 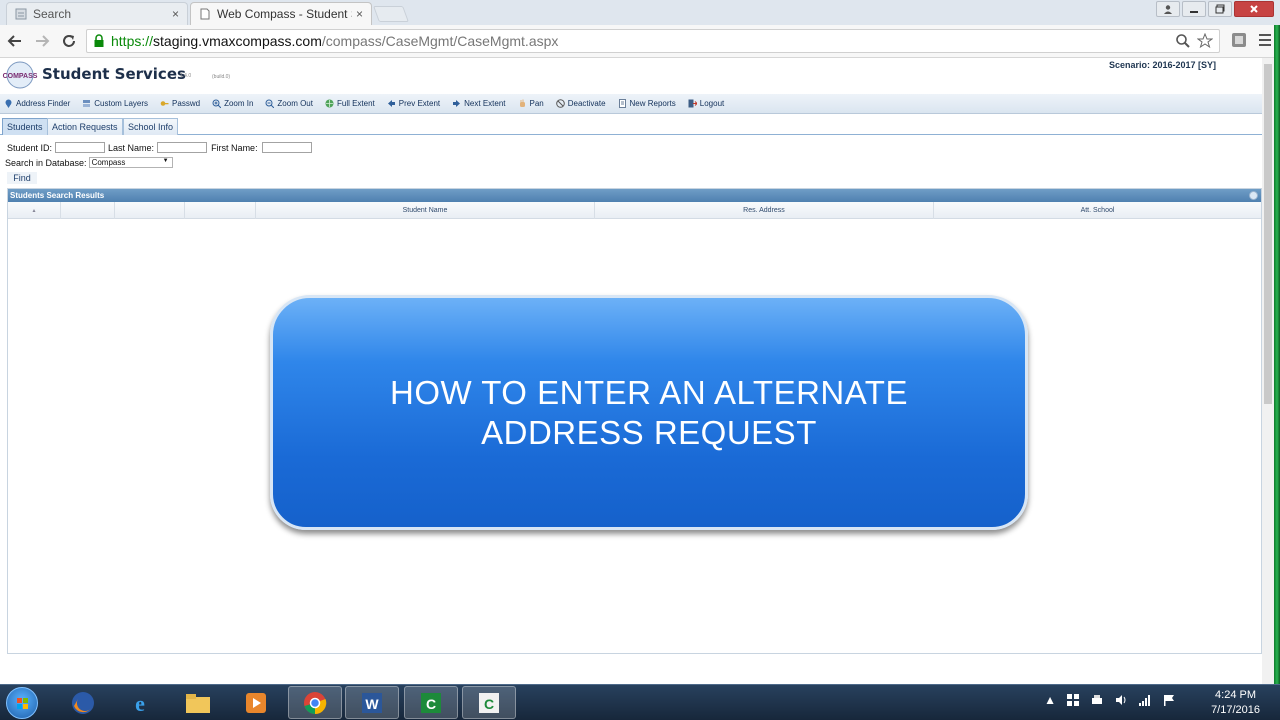 I want to click on windows-taskbar: e W C C ▲ 4:24 PM 7/17/2016, so click(x=640, y=702).